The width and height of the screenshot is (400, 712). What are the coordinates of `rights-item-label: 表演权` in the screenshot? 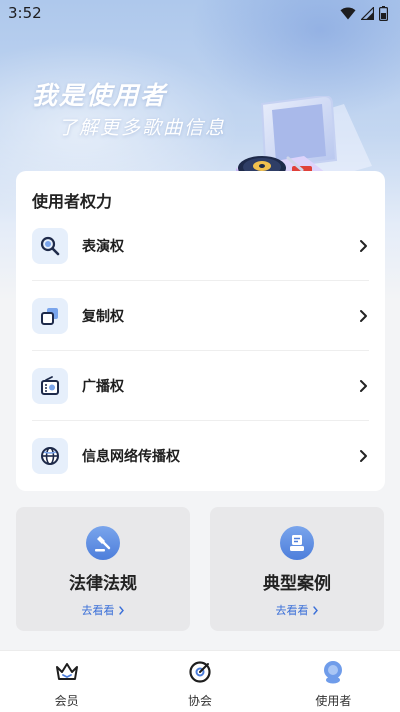 It's located at (103, 247).